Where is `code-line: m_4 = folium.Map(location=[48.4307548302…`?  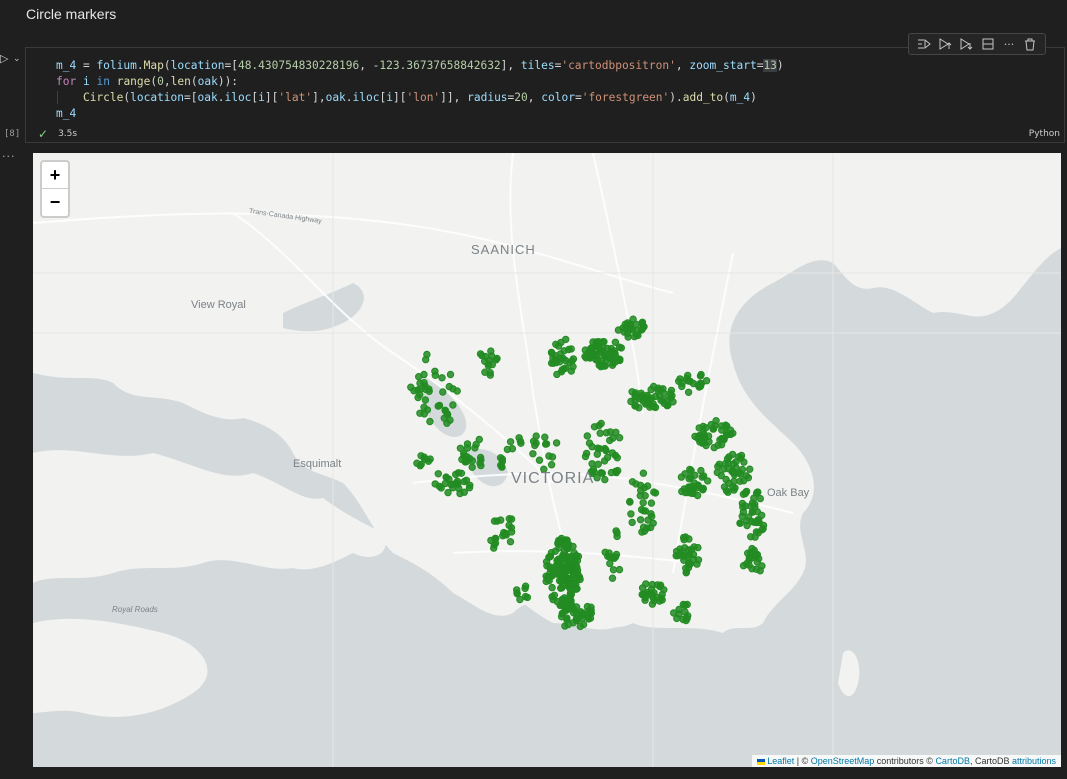
code-line: m_4 = folium.Map(location=[48.4307548302… is located at coordinates (420, 66).